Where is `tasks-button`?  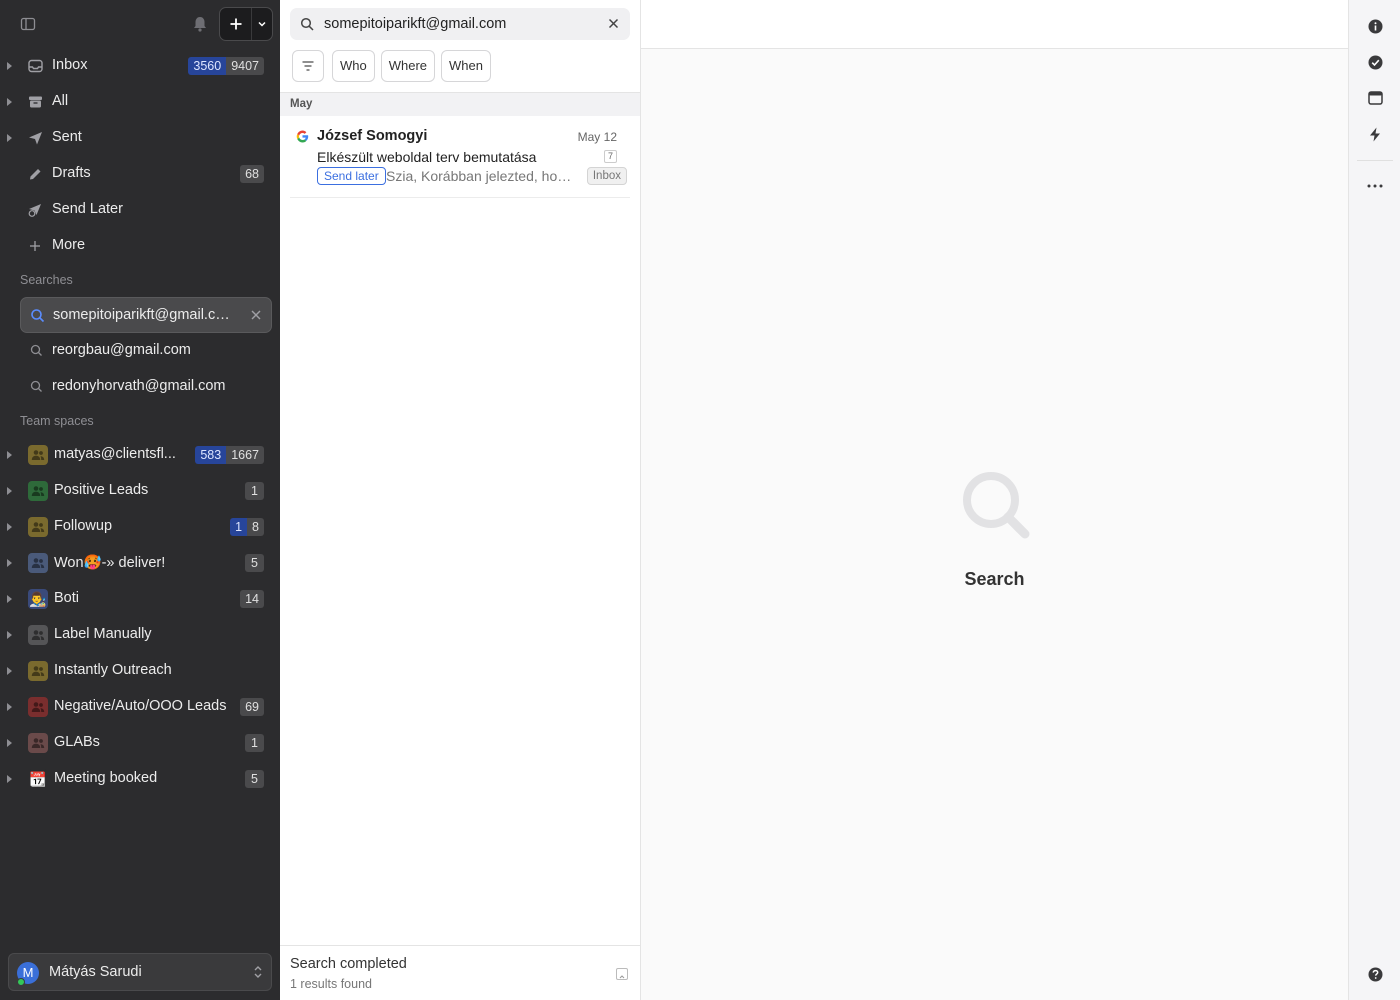
tasks-button is located at coordinates (1375, 62).